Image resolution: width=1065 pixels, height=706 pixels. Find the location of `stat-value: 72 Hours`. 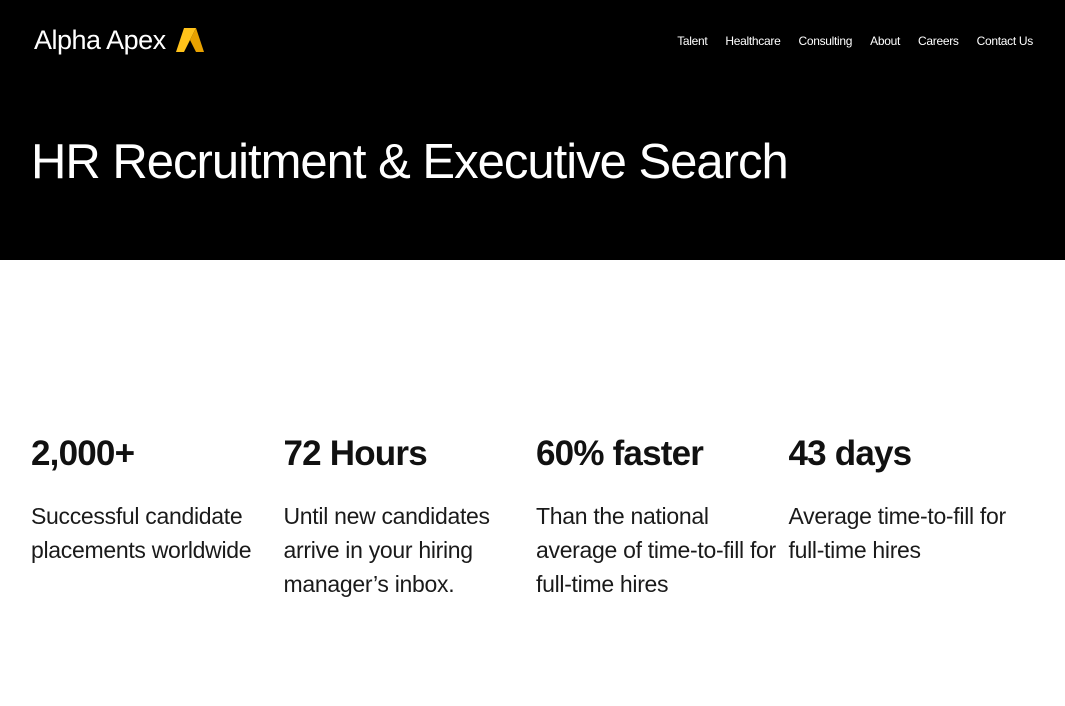

stat-value: 72 Hours is located at coordinates (355, 453).